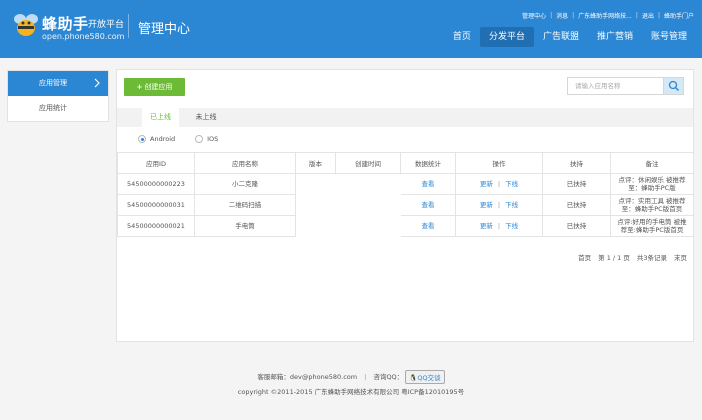  Describe the element at coordinates (245, 184) in the screenshot. I see `cell-app-name: 小二克隆` at that location.